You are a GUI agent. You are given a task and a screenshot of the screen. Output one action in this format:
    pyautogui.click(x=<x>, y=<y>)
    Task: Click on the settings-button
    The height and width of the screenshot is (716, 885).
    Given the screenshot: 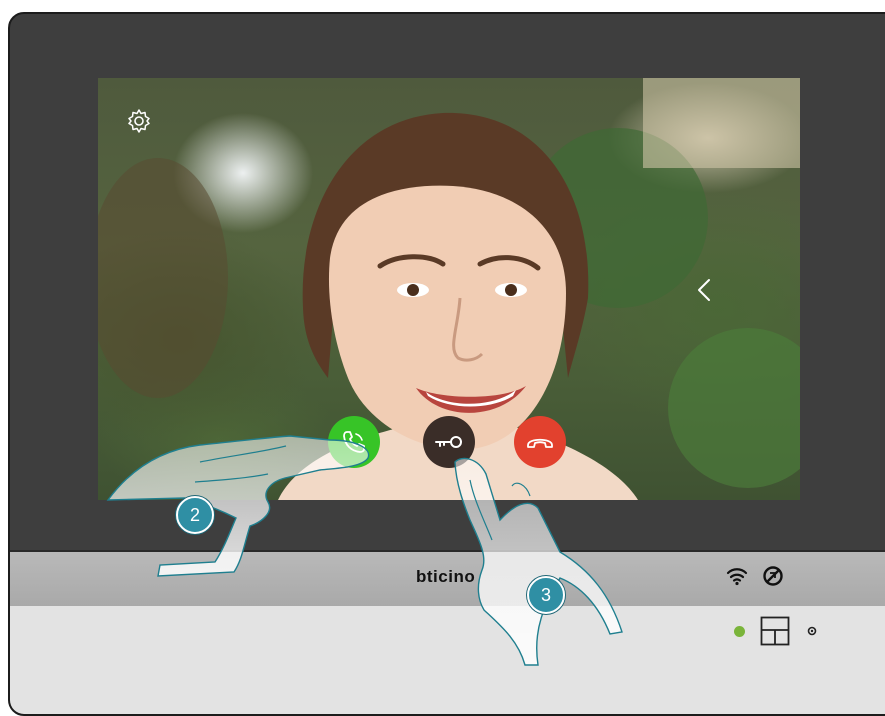 What is the action you would take?
    pyautogui.click(x=139, y=121)
    